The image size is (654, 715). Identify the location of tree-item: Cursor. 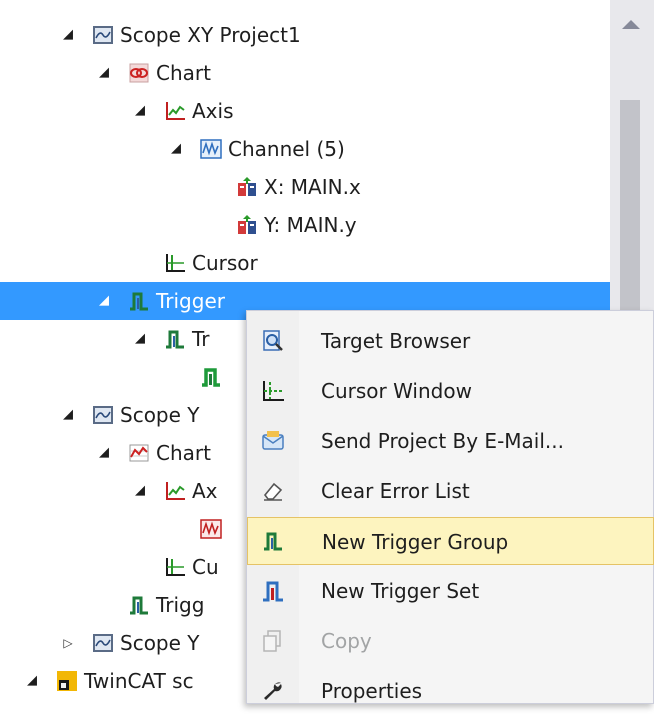
(305, 263).